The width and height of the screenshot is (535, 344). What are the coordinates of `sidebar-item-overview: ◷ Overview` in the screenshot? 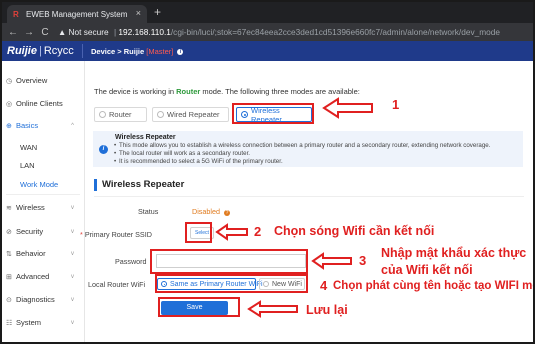 It's located at (44, 80).